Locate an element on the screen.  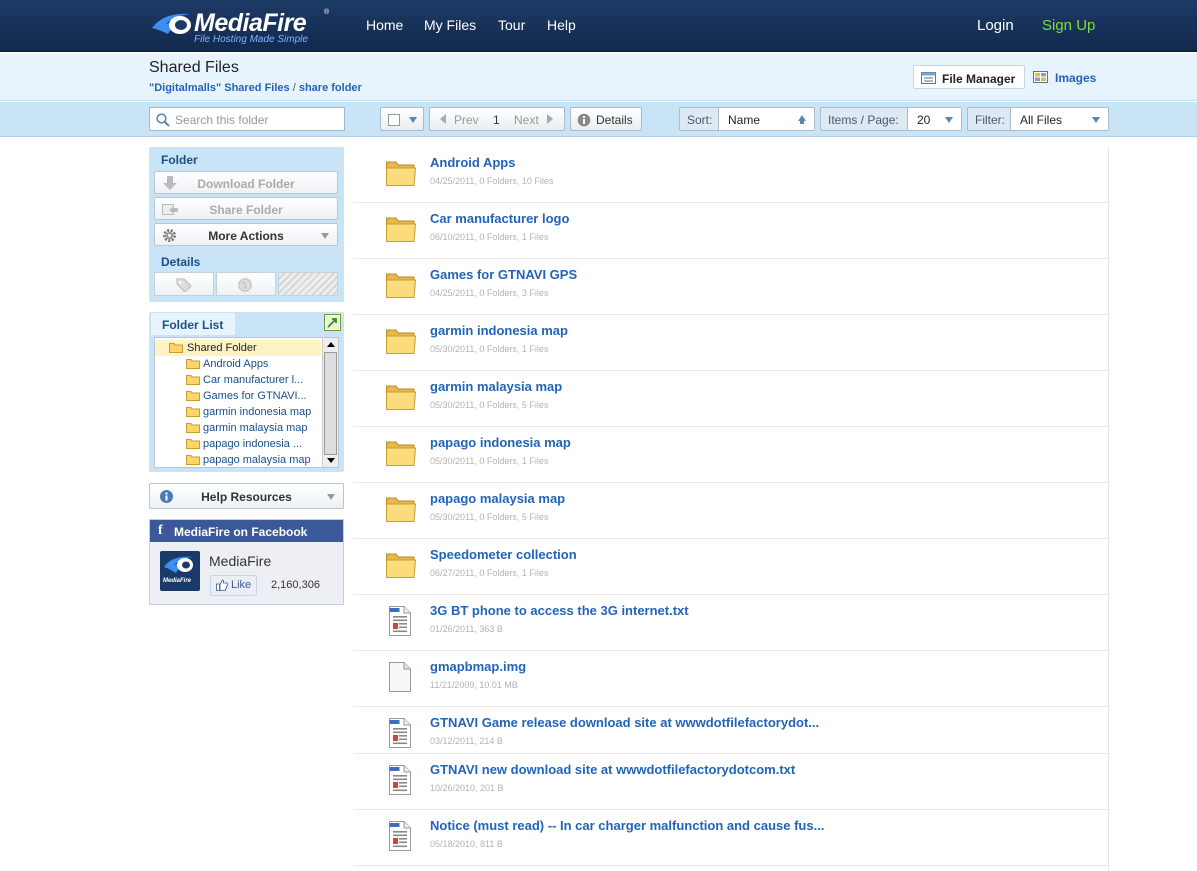
file-manager-button: File Manager is located at coordinates (969, 77).